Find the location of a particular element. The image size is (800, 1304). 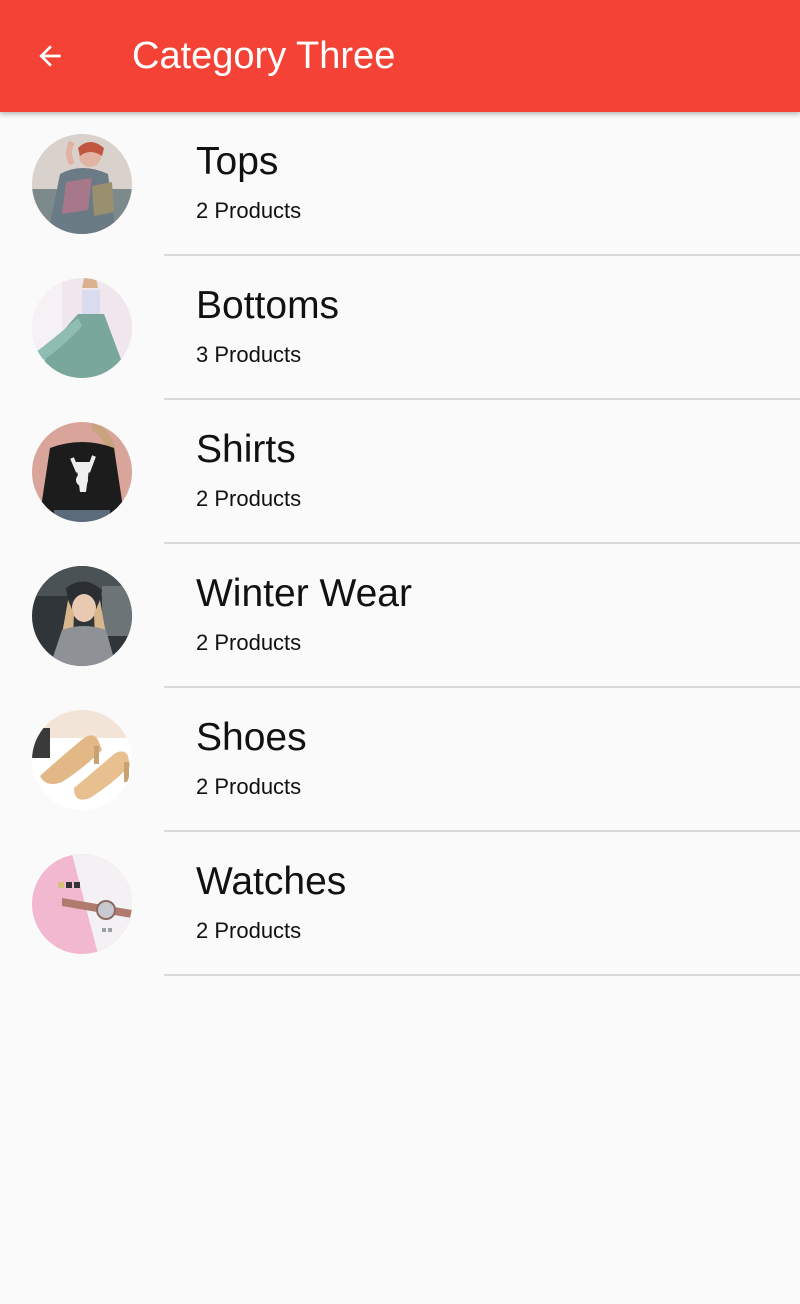

category-row-bottoms: Bottoms 3 Products is located at coordinates (400, 328).